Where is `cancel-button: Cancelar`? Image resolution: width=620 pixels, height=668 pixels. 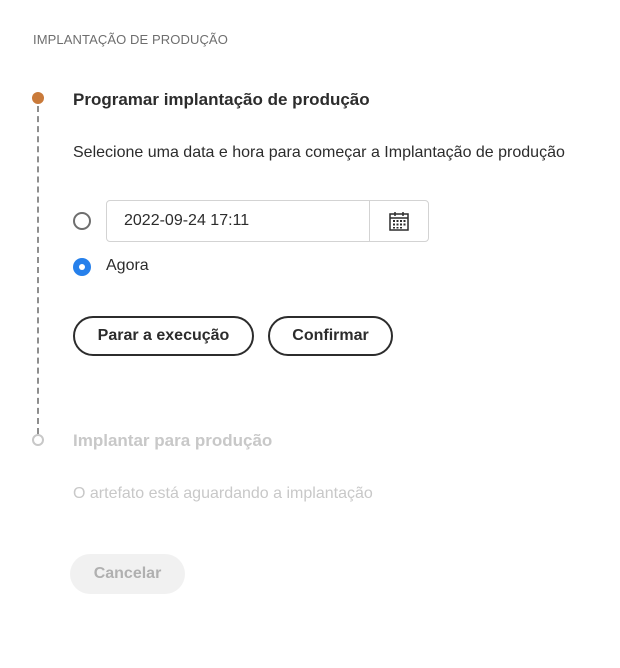 cancel-button: Cancelar is located at coordinates (127, 574).